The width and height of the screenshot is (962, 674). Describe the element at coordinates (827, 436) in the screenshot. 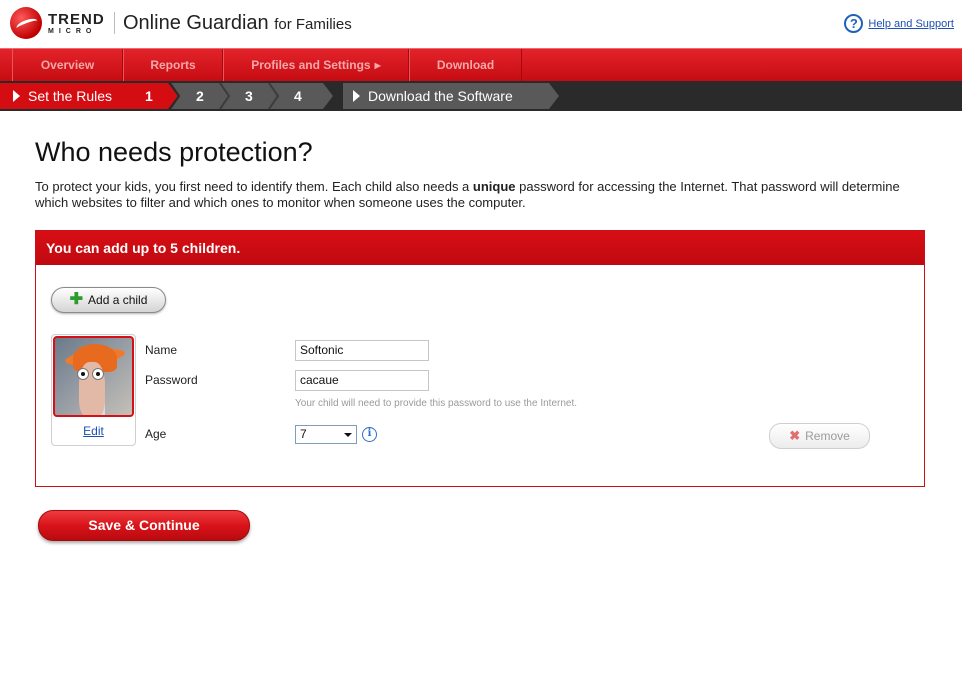

I see `remove-label: Remove` at that location.